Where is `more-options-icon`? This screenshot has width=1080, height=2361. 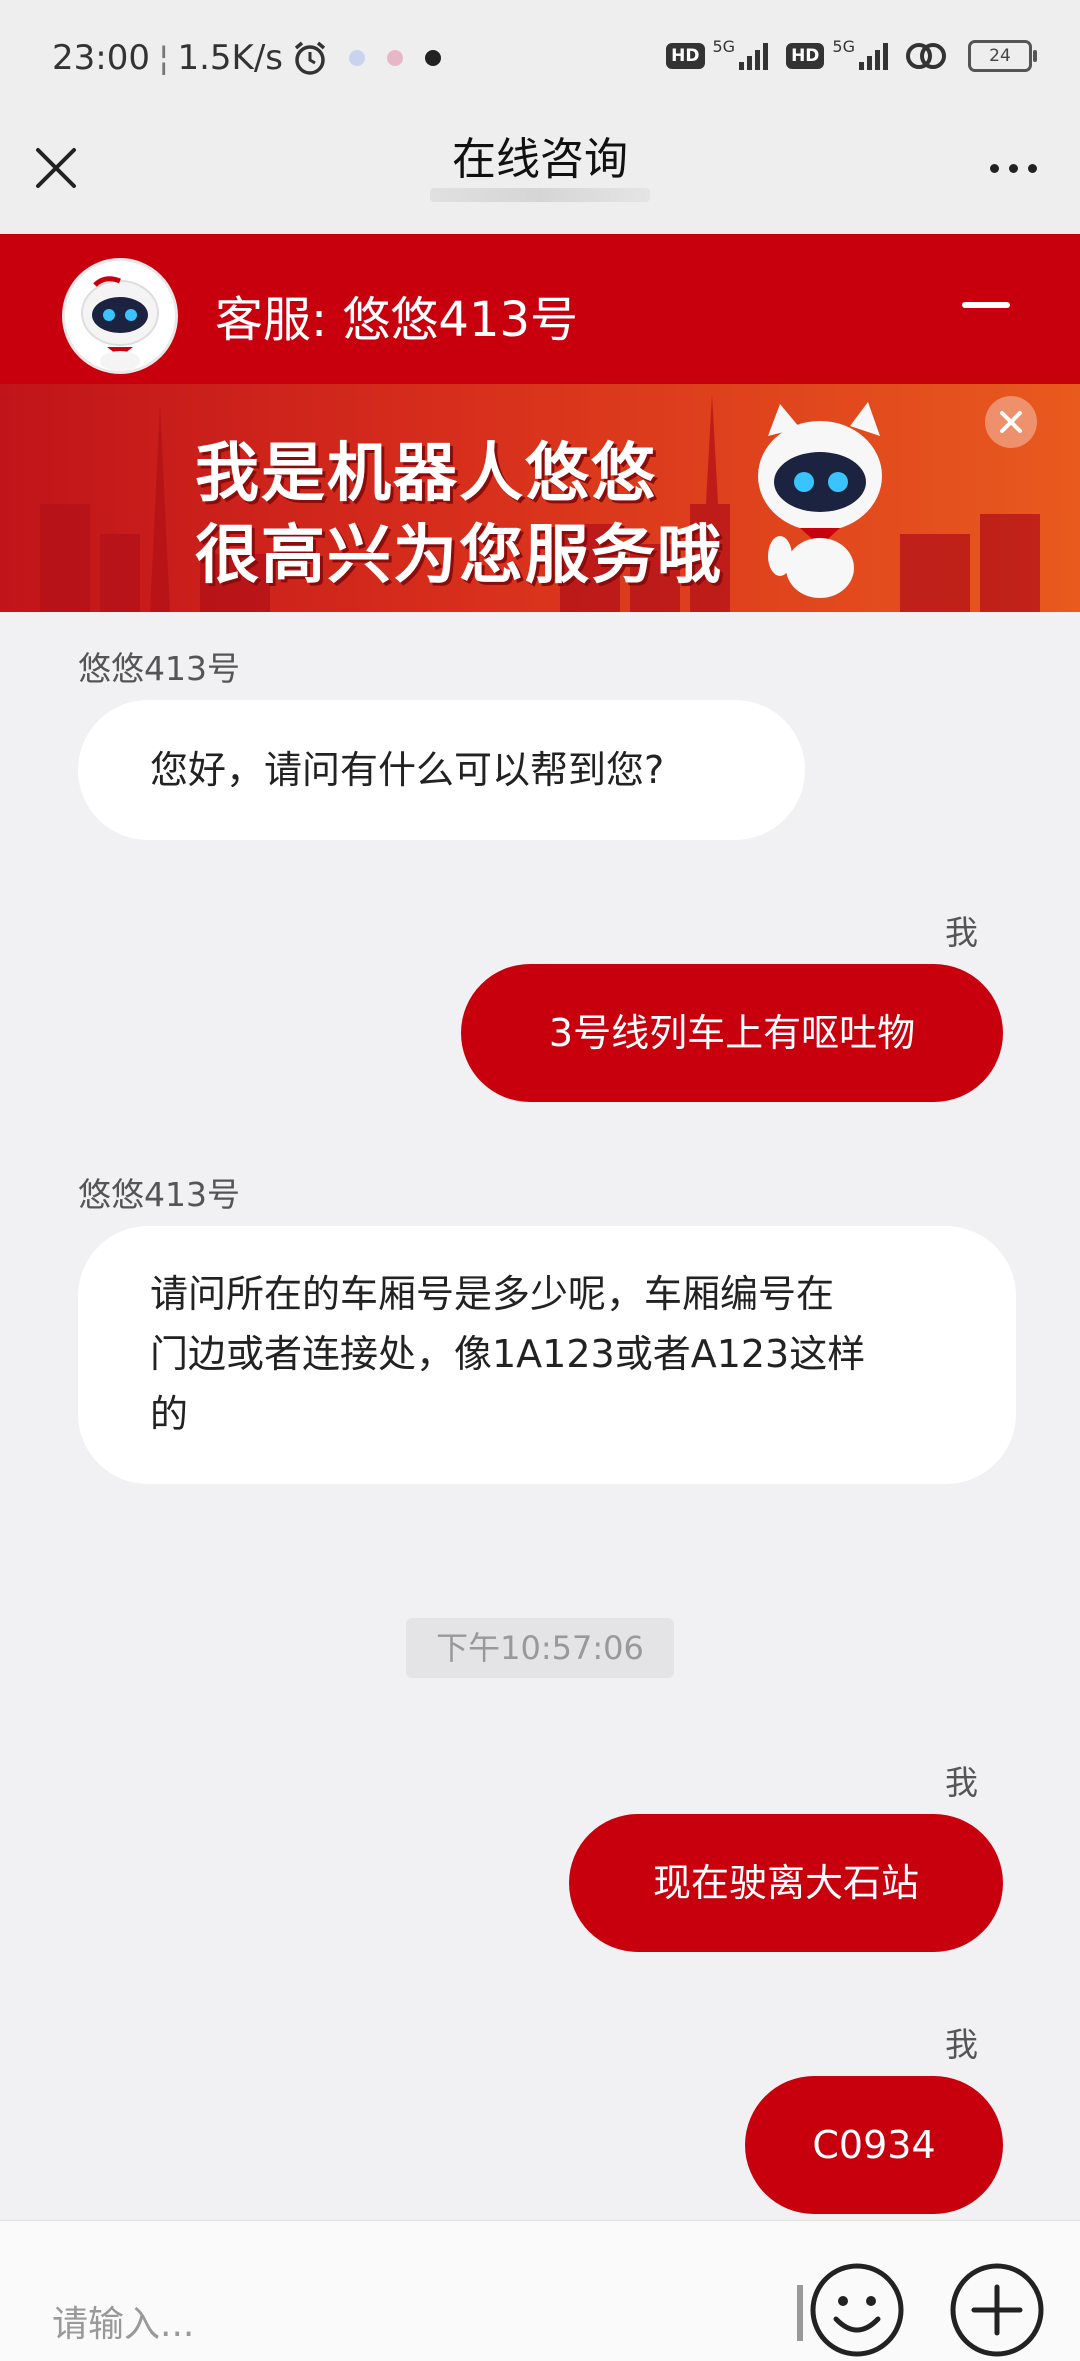
more-options-icon is located at coordinates (1020, 168).